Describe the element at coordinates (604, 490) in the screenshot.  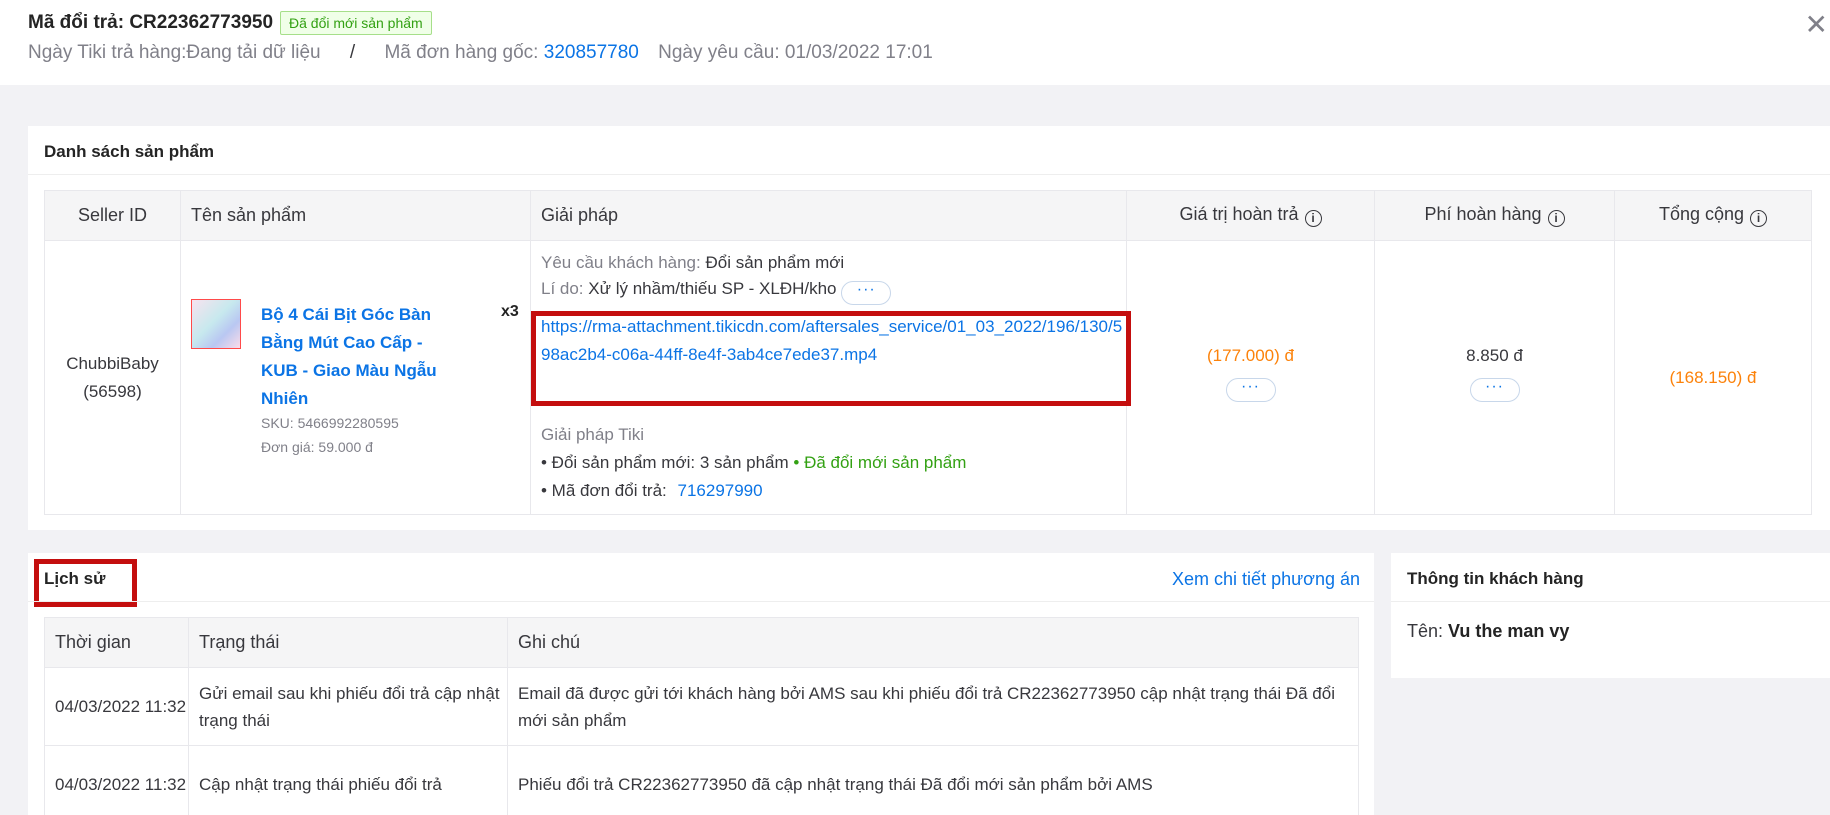
I see `return-code-label: • Mã đơn đổi trả:` at that location.